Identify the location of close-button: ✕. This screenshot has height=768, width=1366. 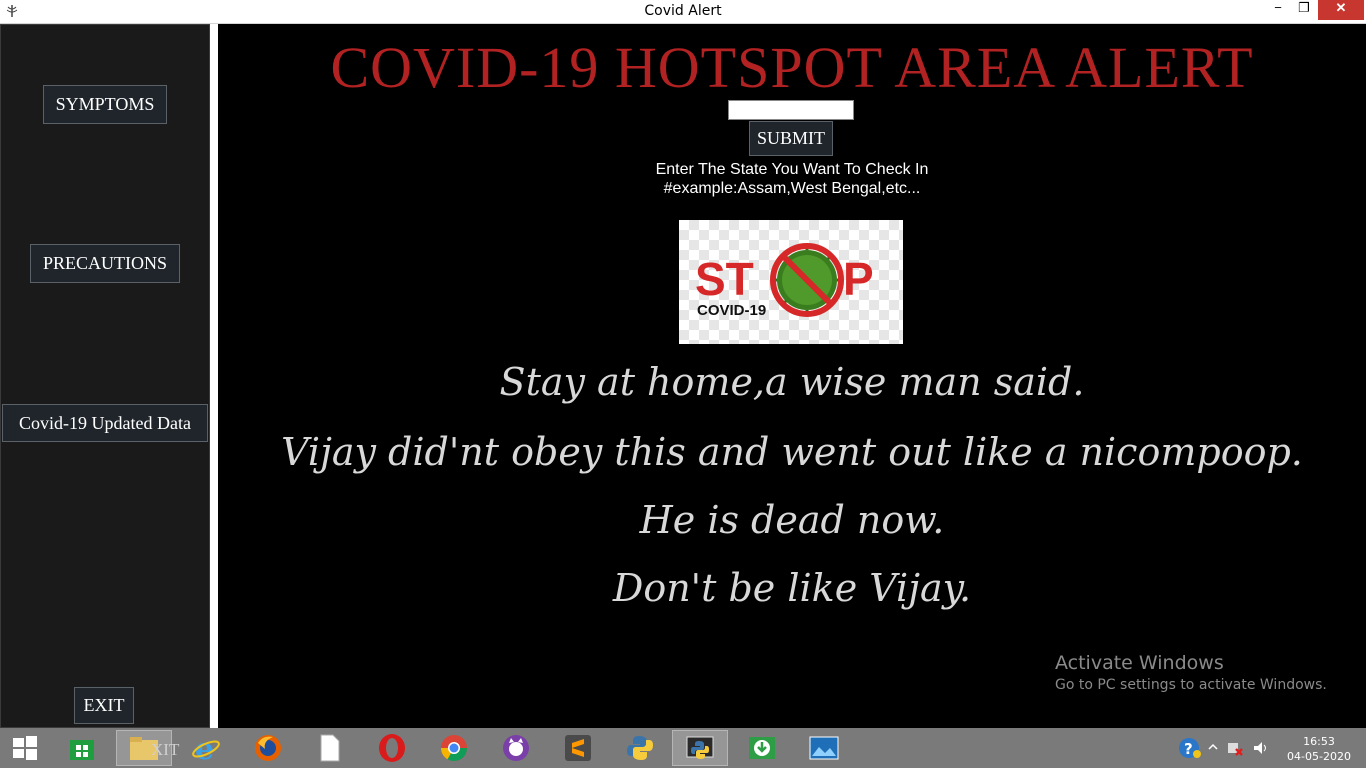
(1341, 10).